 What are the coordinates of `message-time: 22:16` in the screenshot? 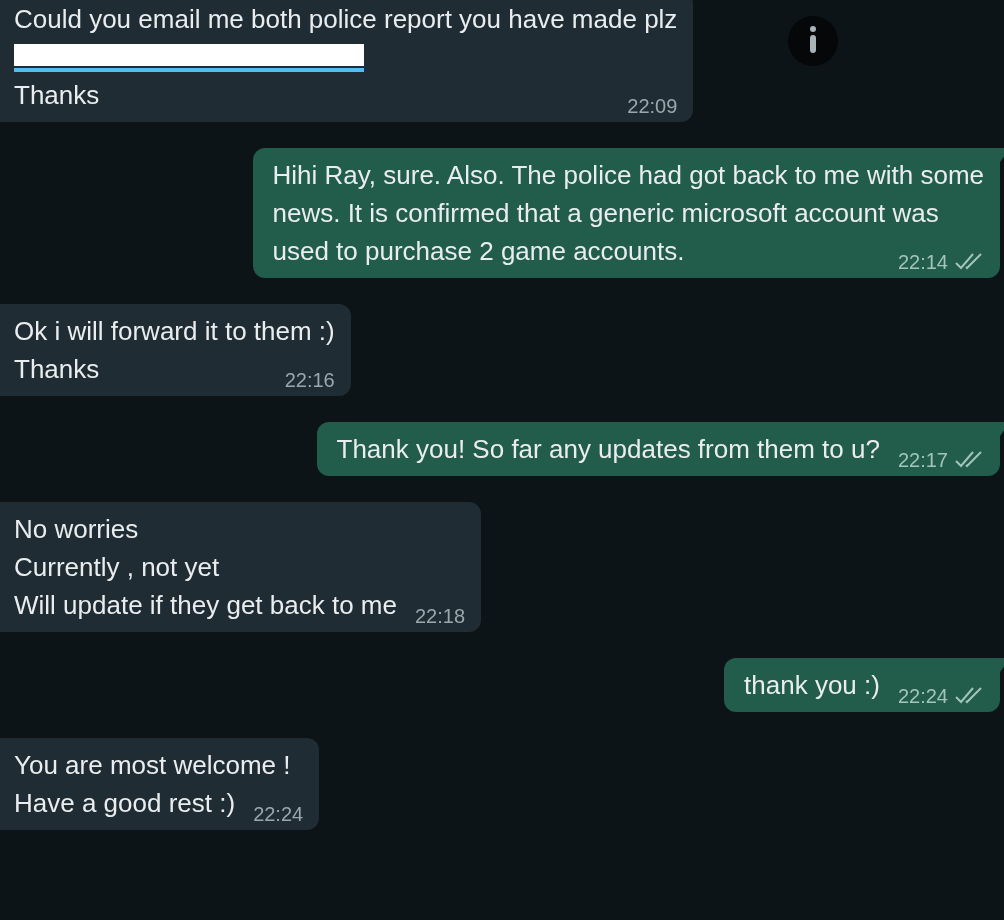 It's located at (309, 380).